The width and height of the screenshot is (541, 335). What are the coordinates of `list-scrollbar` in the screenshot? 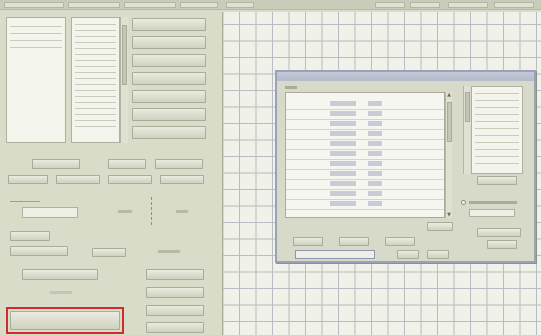 It's located at (124, 80).